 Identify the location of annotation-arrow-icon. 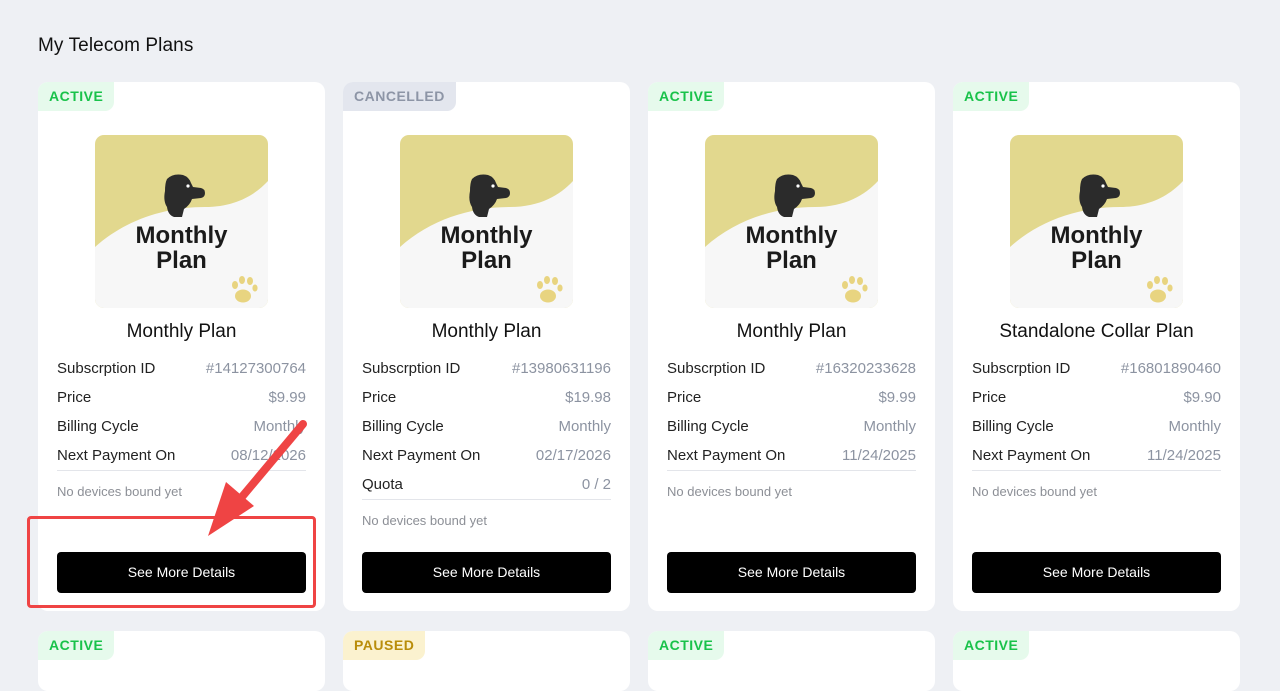
(257, 478).